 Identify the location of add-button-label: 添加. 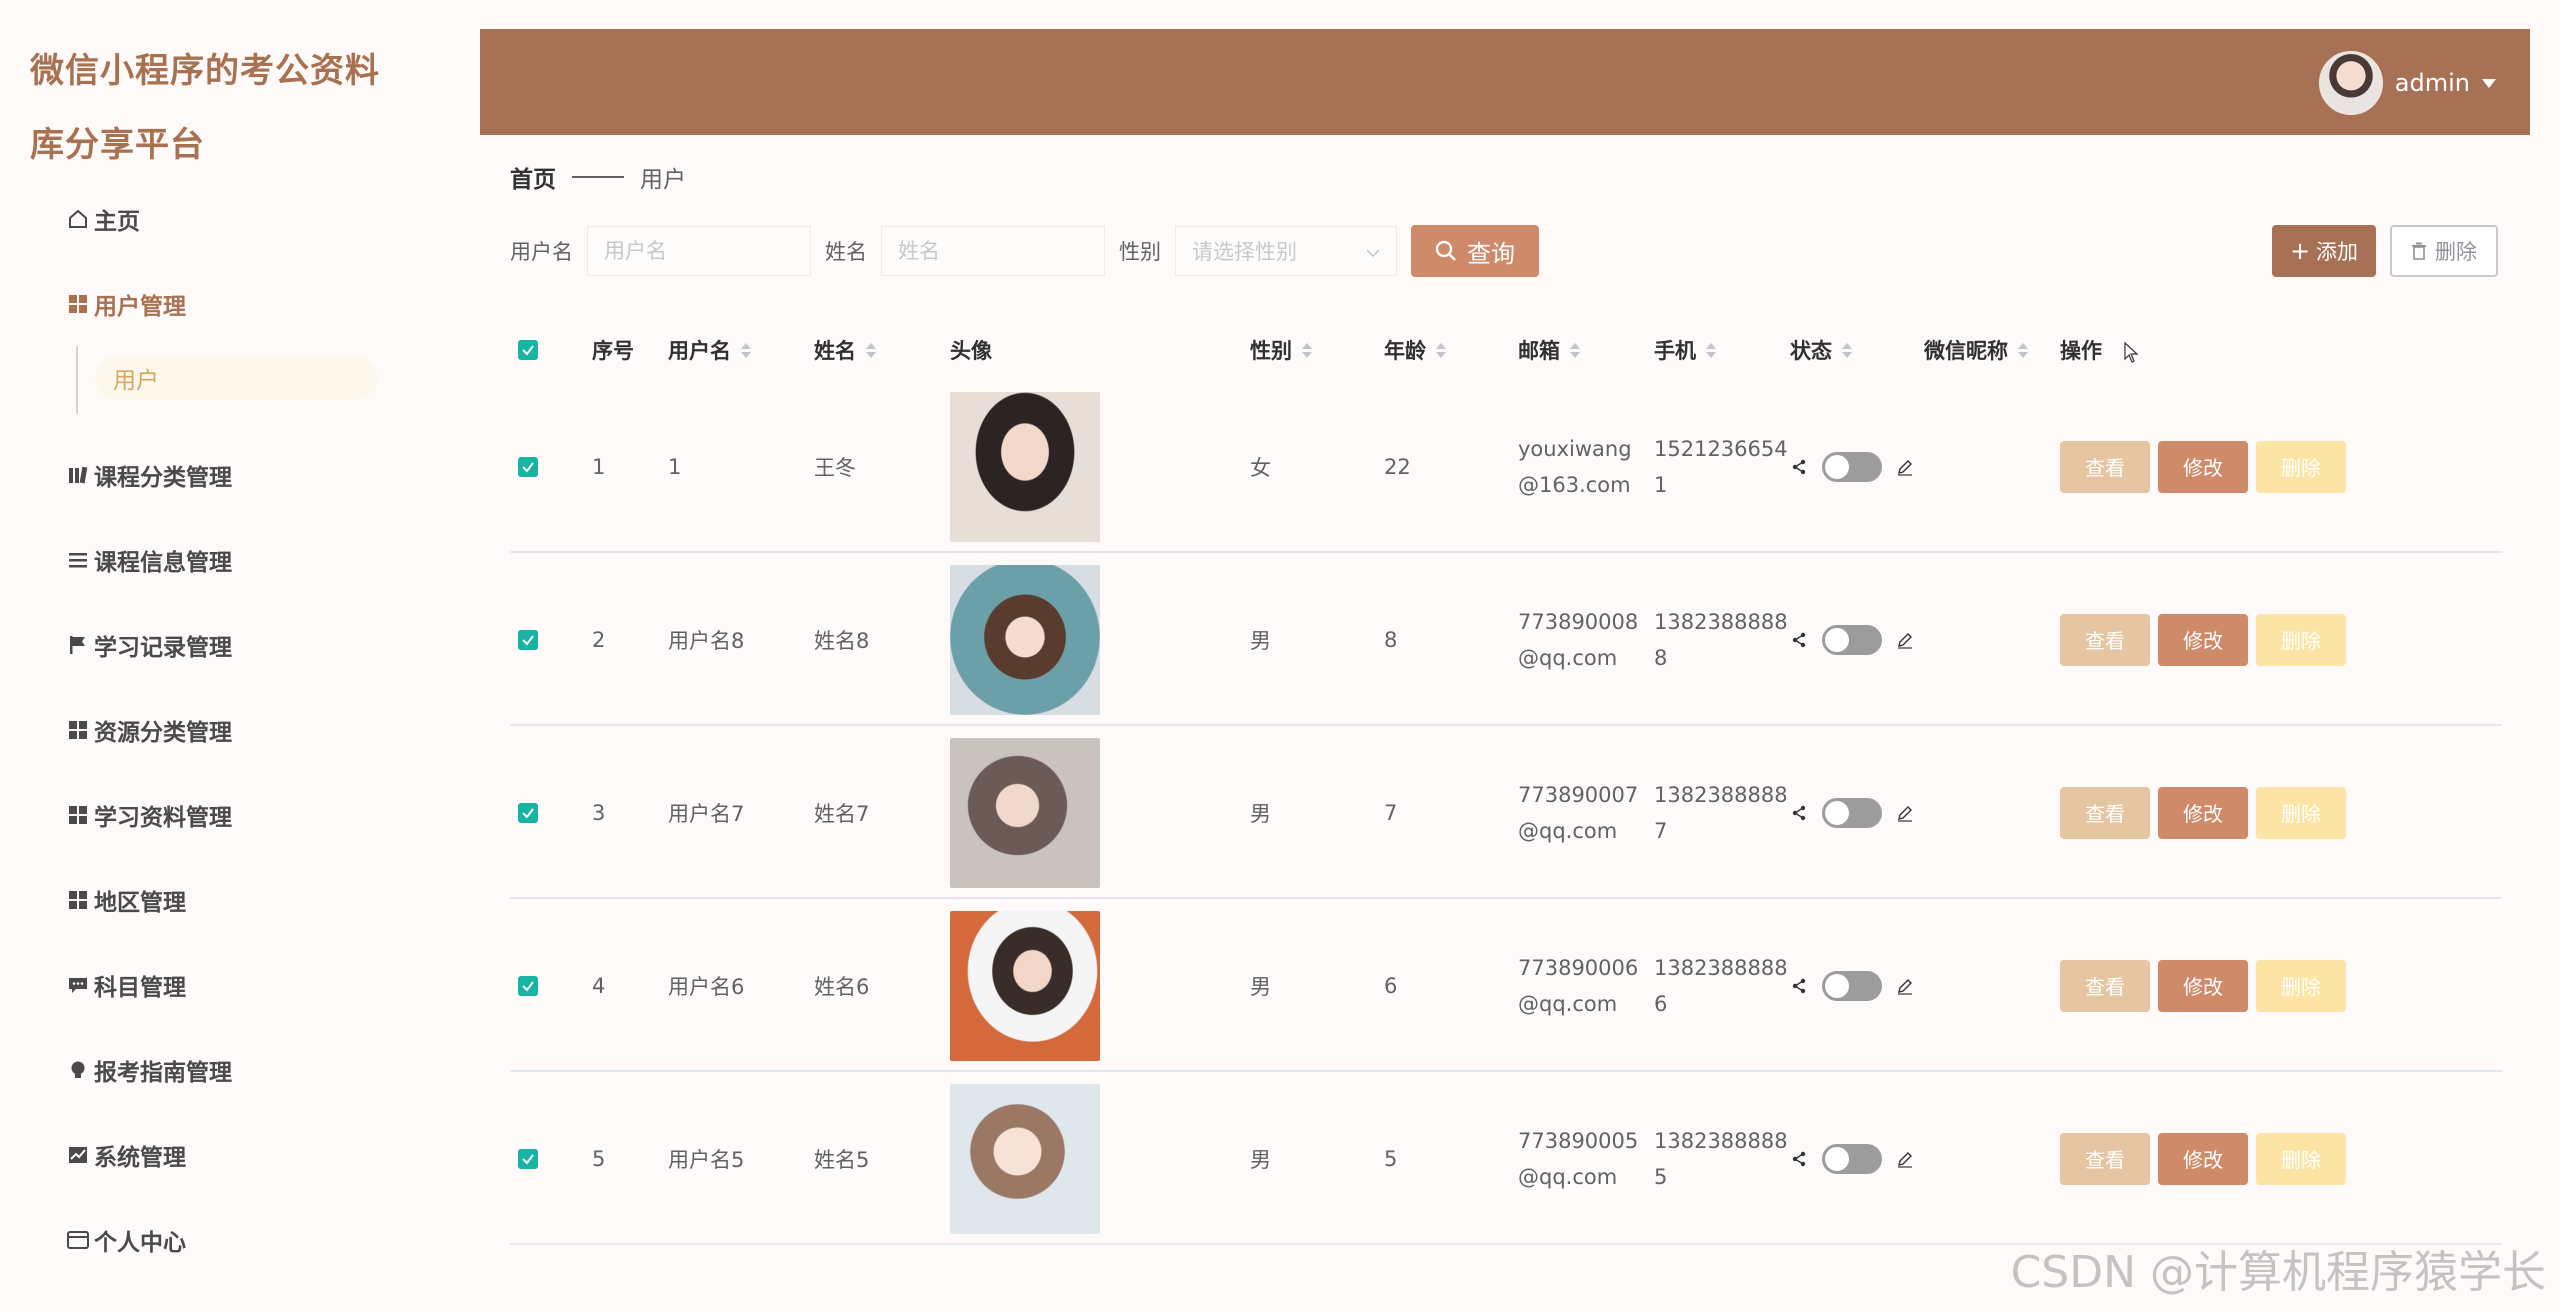
(2337, 252).